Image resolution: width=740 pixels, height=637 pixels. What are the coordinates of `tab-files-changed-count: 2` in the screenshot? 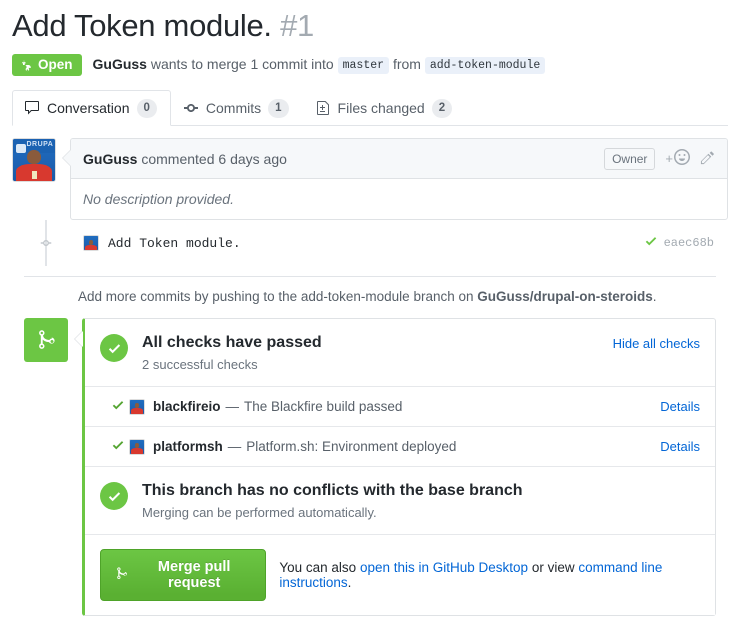 It's located at (442, 108).